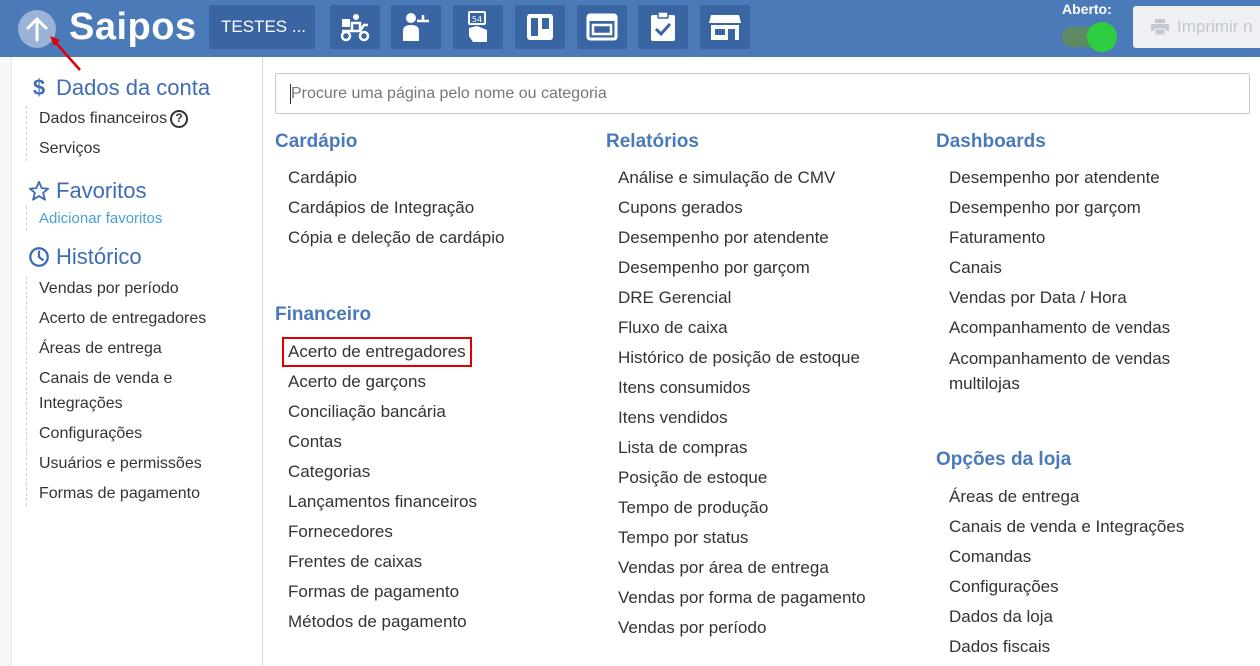 The image size is (1260, 666). Describe the element at coordinates (1066, 617) in the screenshot. I see `list-item: Dados da loja` at that location.